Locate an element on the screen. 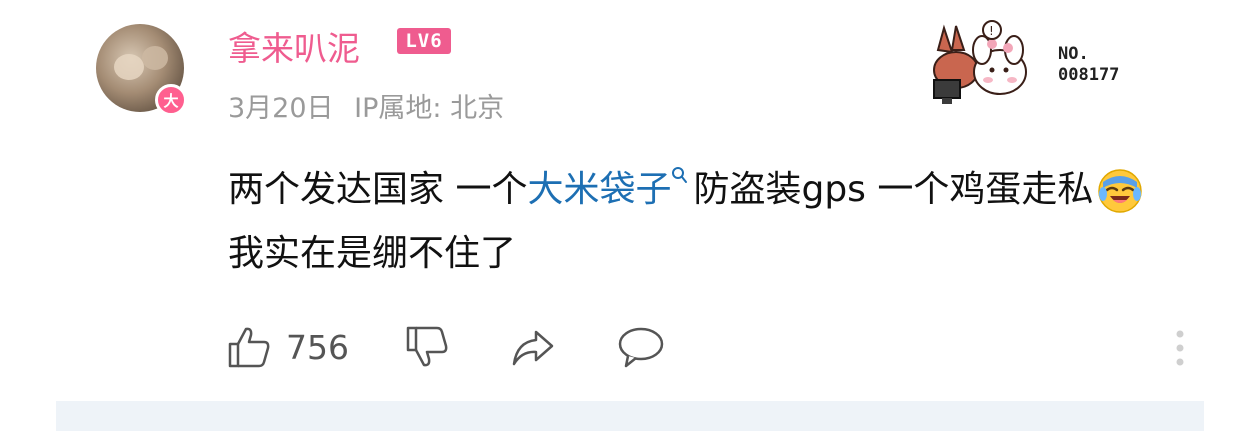 This screenshot has height=431, width=1260. share-button is located at coordinates (533, 347).